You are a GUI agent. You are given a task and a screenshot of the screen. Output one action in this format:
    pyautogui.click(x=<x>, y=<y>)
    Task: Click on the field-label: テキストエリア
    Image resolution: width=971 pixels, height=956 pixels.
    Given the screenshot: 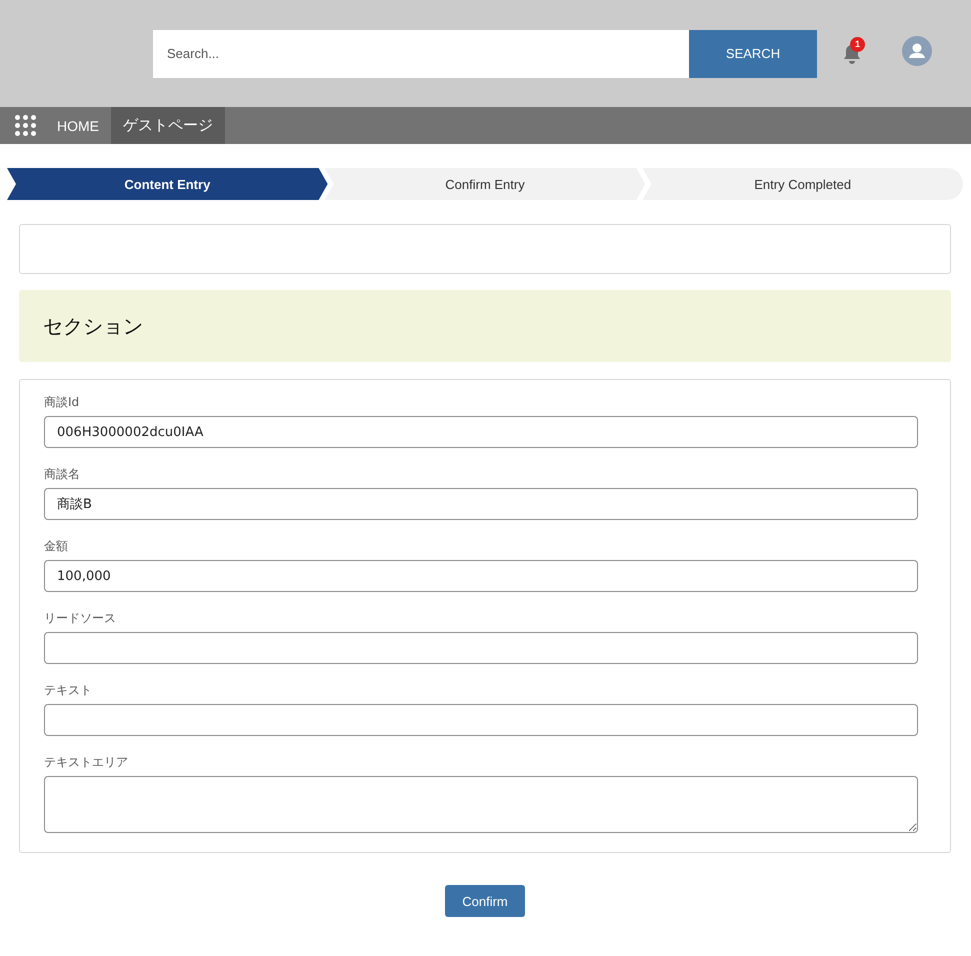 What is the action you would take?
    pyautogui.click(x=86, y=762)
    